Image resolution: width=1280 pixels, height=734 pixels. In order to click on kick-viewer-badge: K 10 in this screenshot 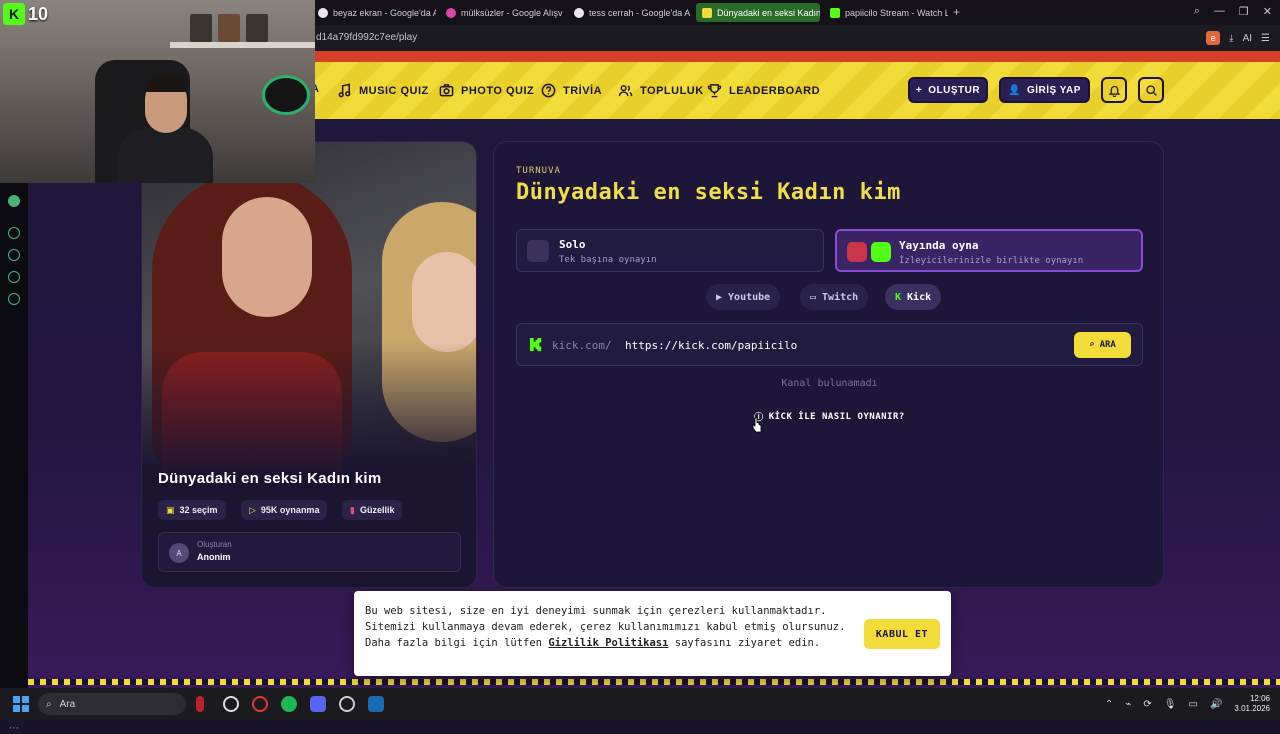, I will do `click(25, 14)`.